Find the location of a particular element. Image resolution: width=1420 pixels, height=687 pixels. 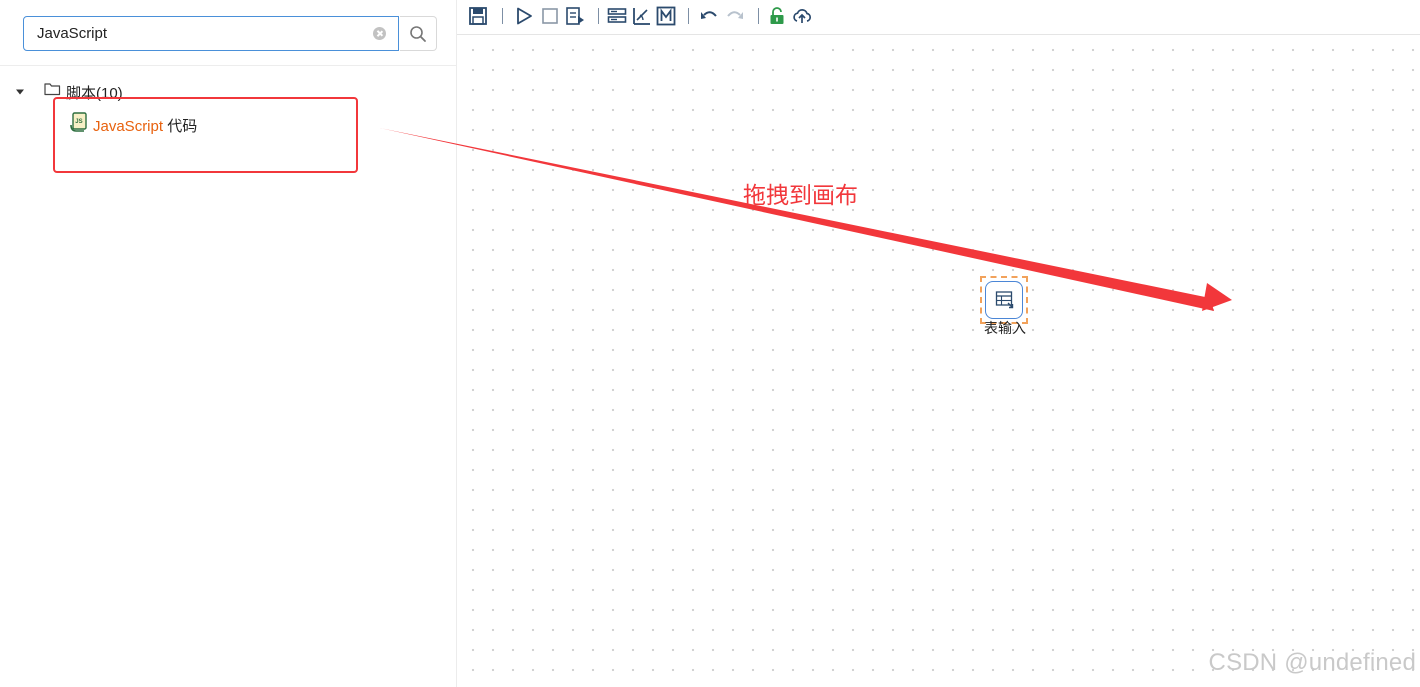

node-icon-frame is located at coordinates (1004, 300).